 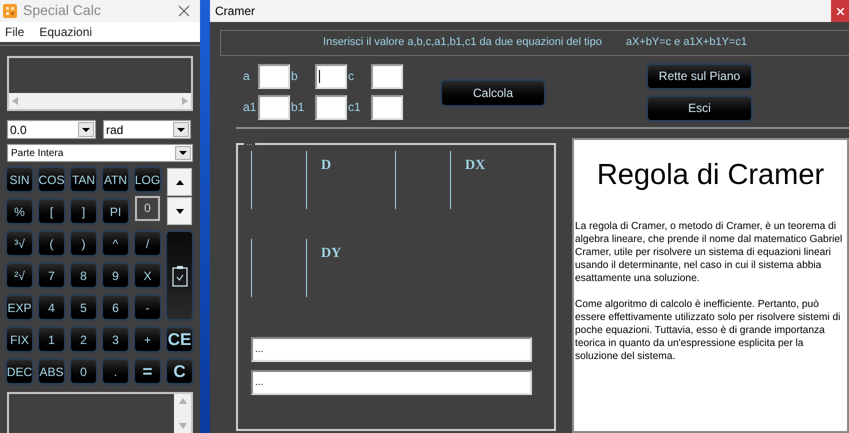 I want to click on down-arrow-icon, so click(x=180, y=211).